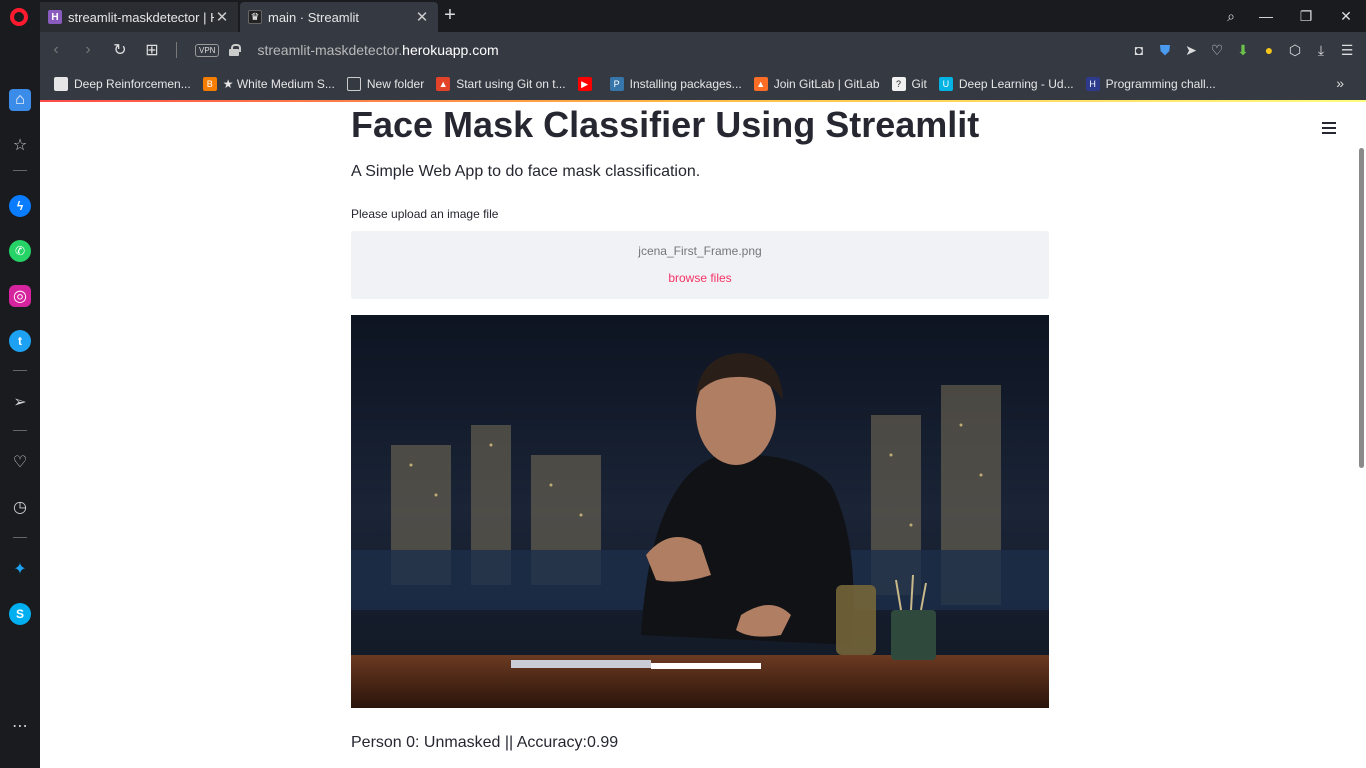 Image resolution: width=1366 pixels, height=768 pixels. Describe the element at coordinates (1139, 50) in the screenshot. I see `snapshot-icon: ◘` at that location.